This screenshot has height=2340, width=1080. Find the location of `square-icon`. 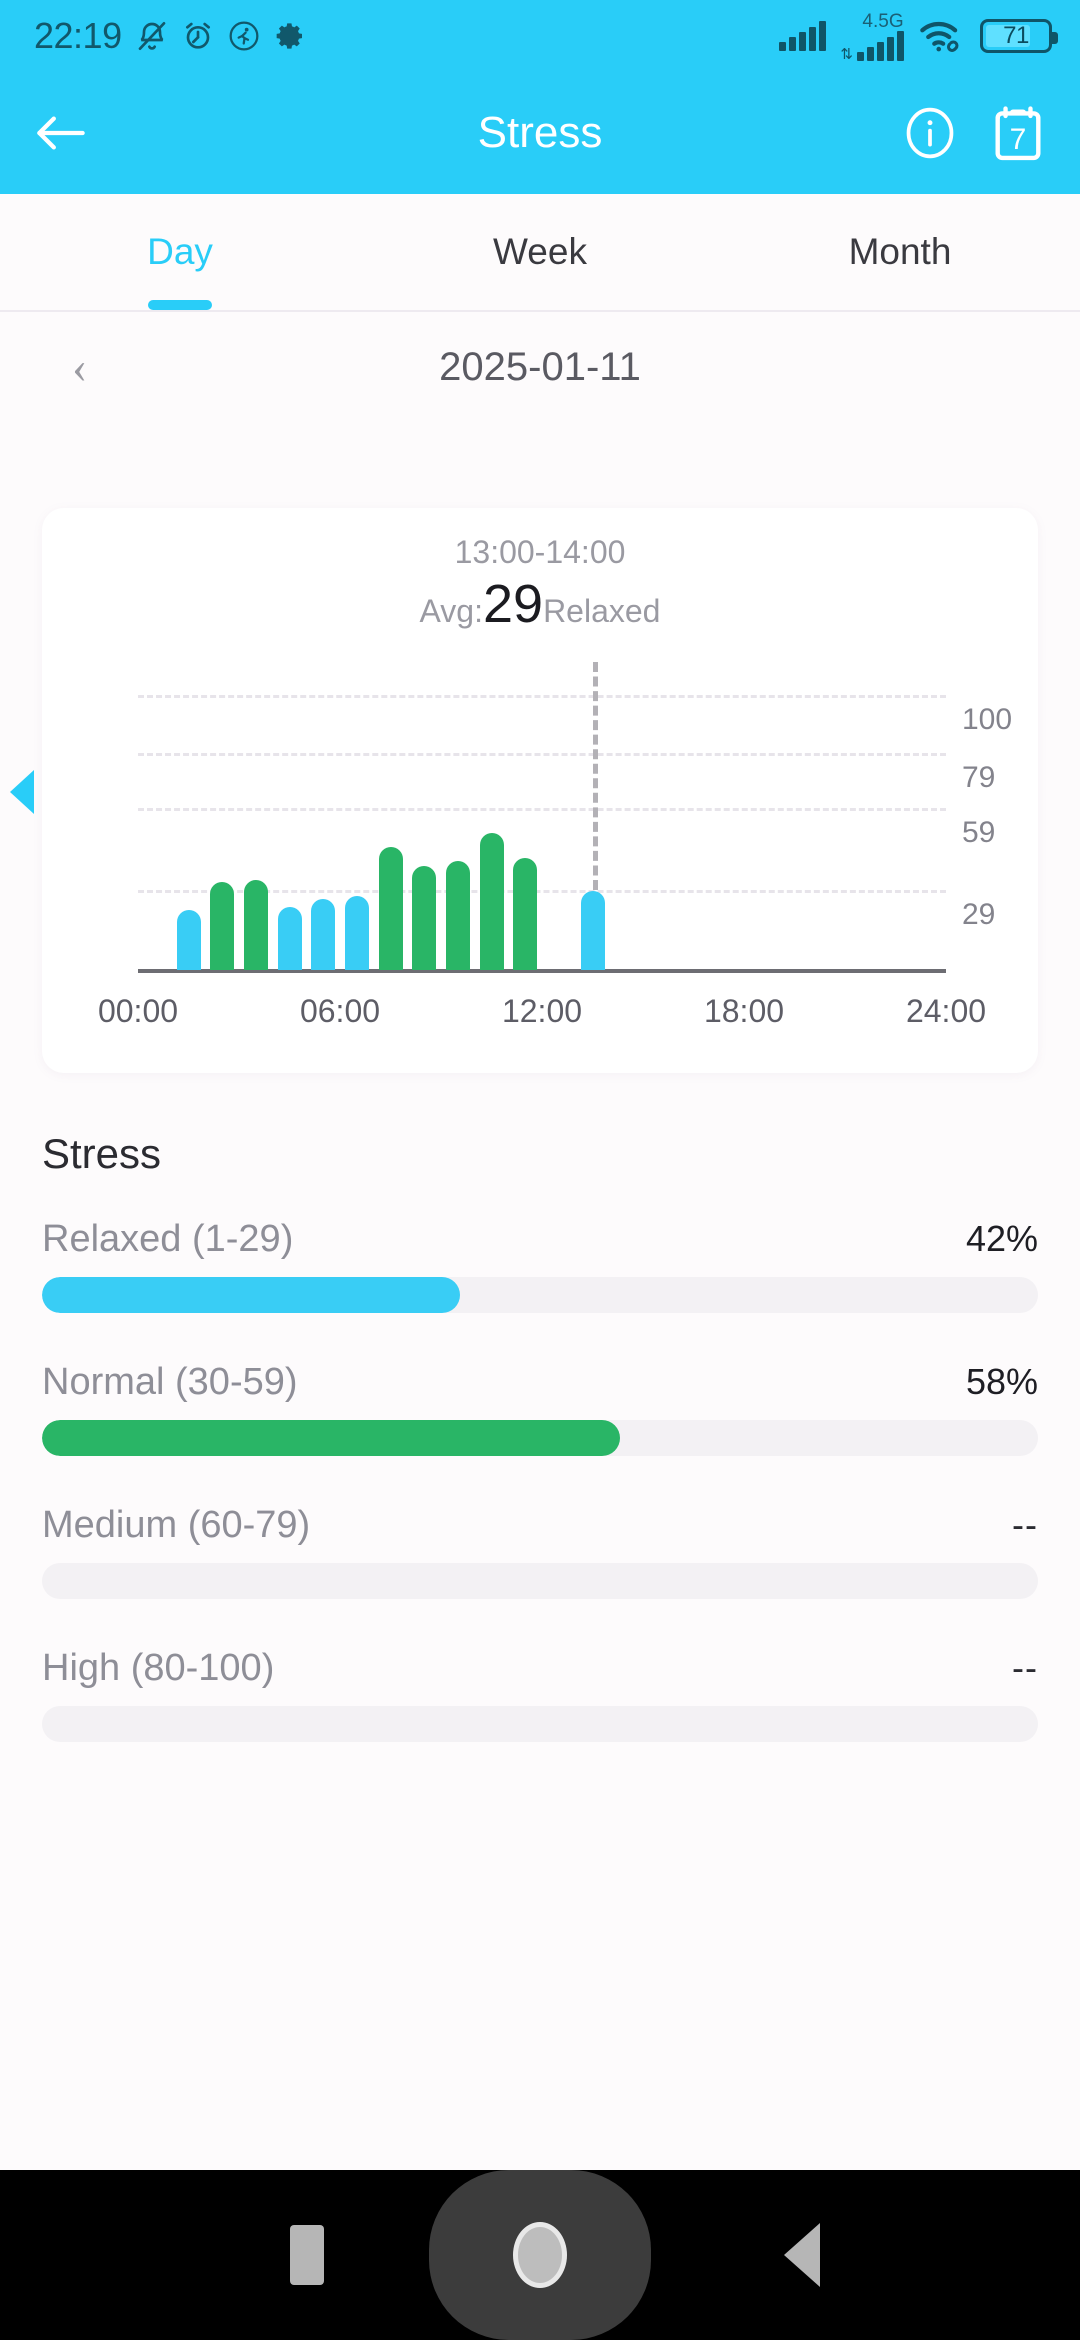

square-icon is located at coordinates (307, 2255).